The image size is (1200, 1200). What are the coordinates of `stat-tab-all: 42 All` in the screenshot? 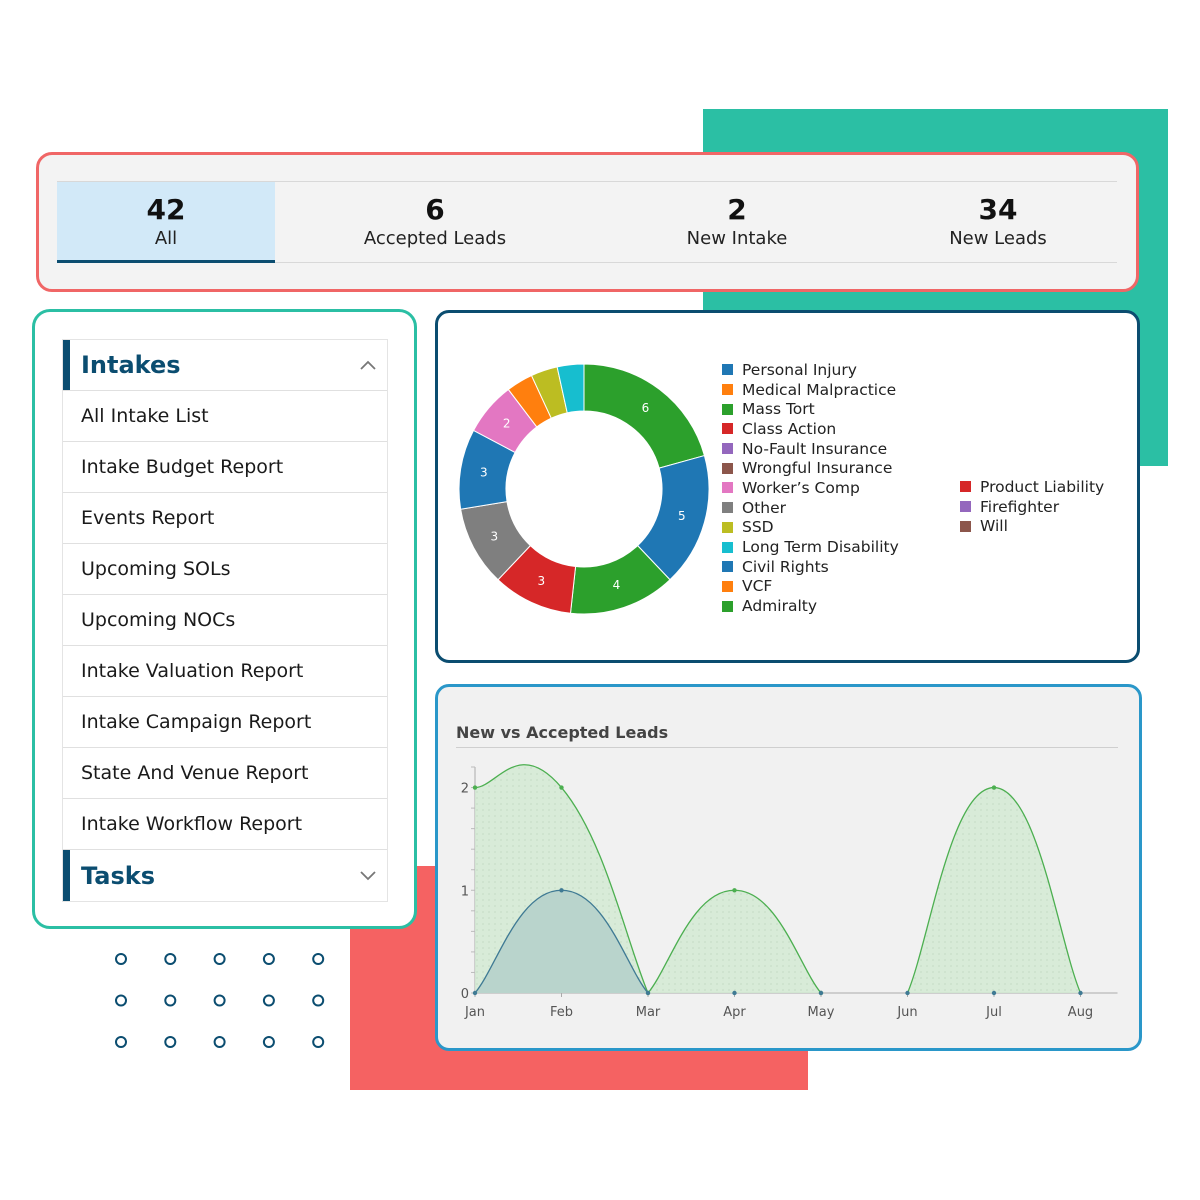 It's located at (166, 222).